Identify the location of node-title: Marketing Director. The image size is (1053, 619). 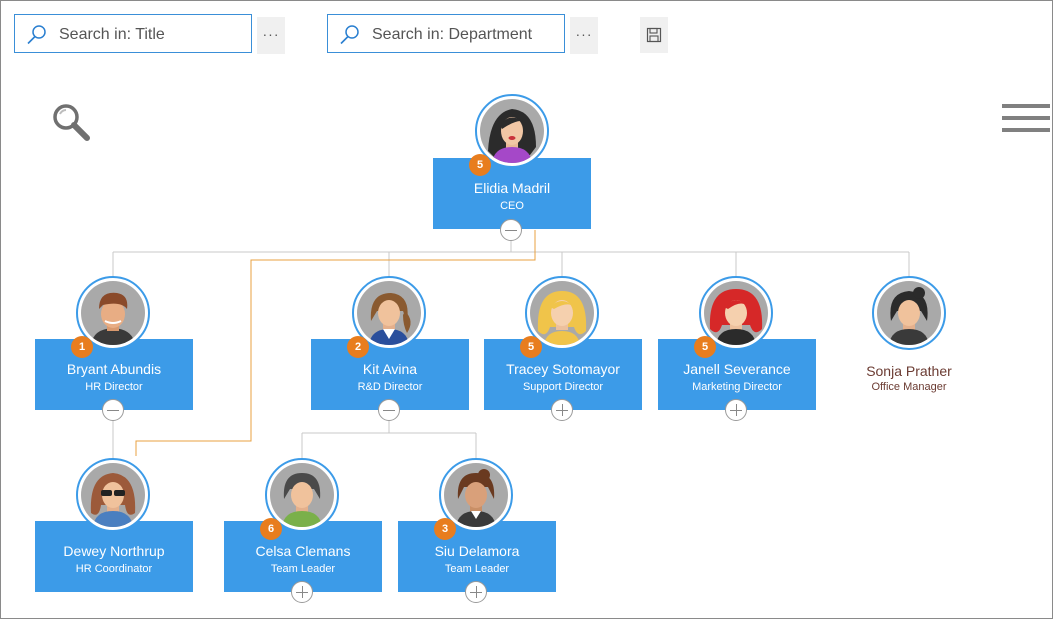
(737, 387).